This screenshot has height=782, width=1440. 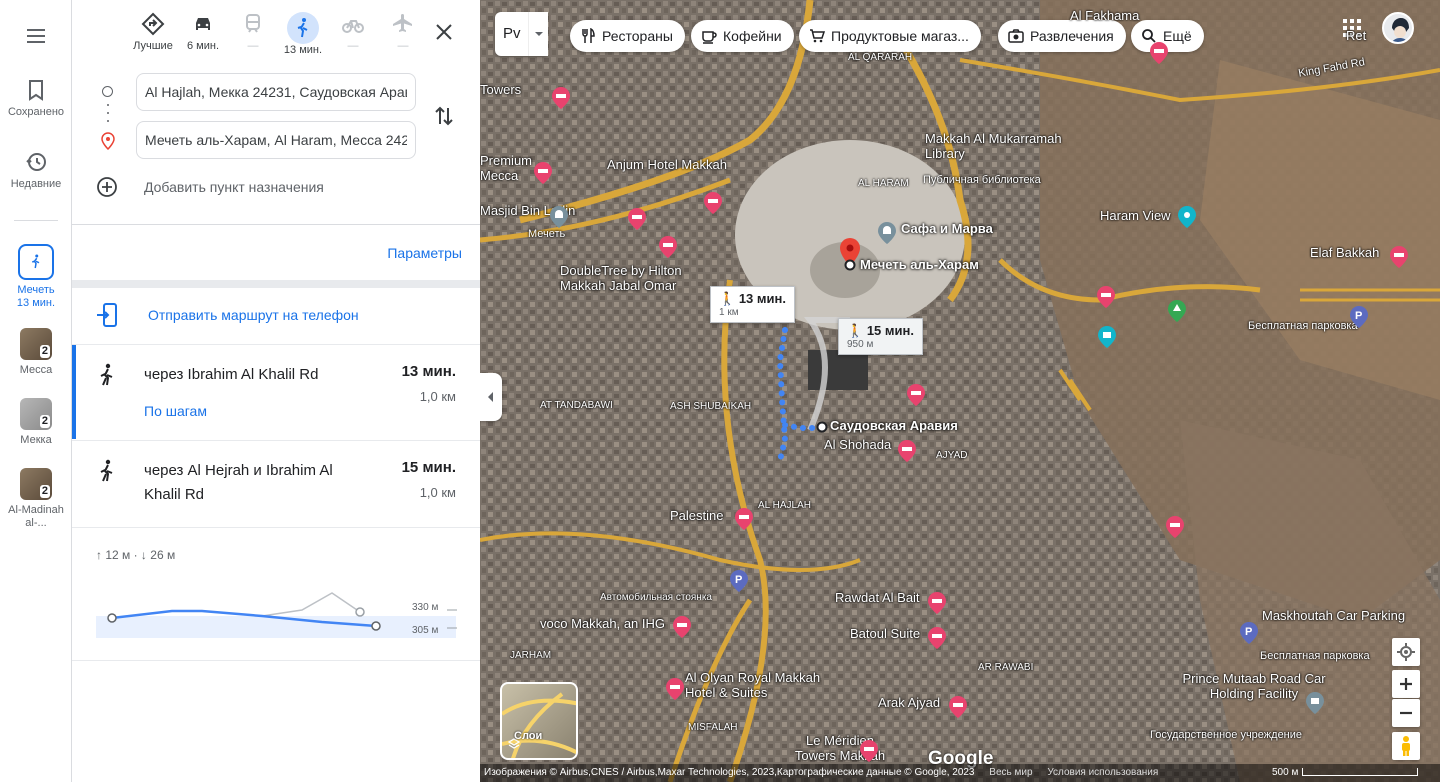 I want to click on route-callout-alt: 🚶 15 мин. 950 м, so click(x=880, y=336).